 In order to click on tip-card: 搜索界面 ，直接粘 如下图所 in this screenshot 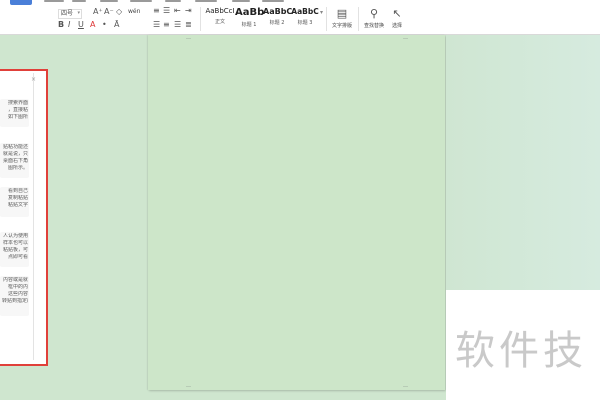, I will do `click(14, 113)`.